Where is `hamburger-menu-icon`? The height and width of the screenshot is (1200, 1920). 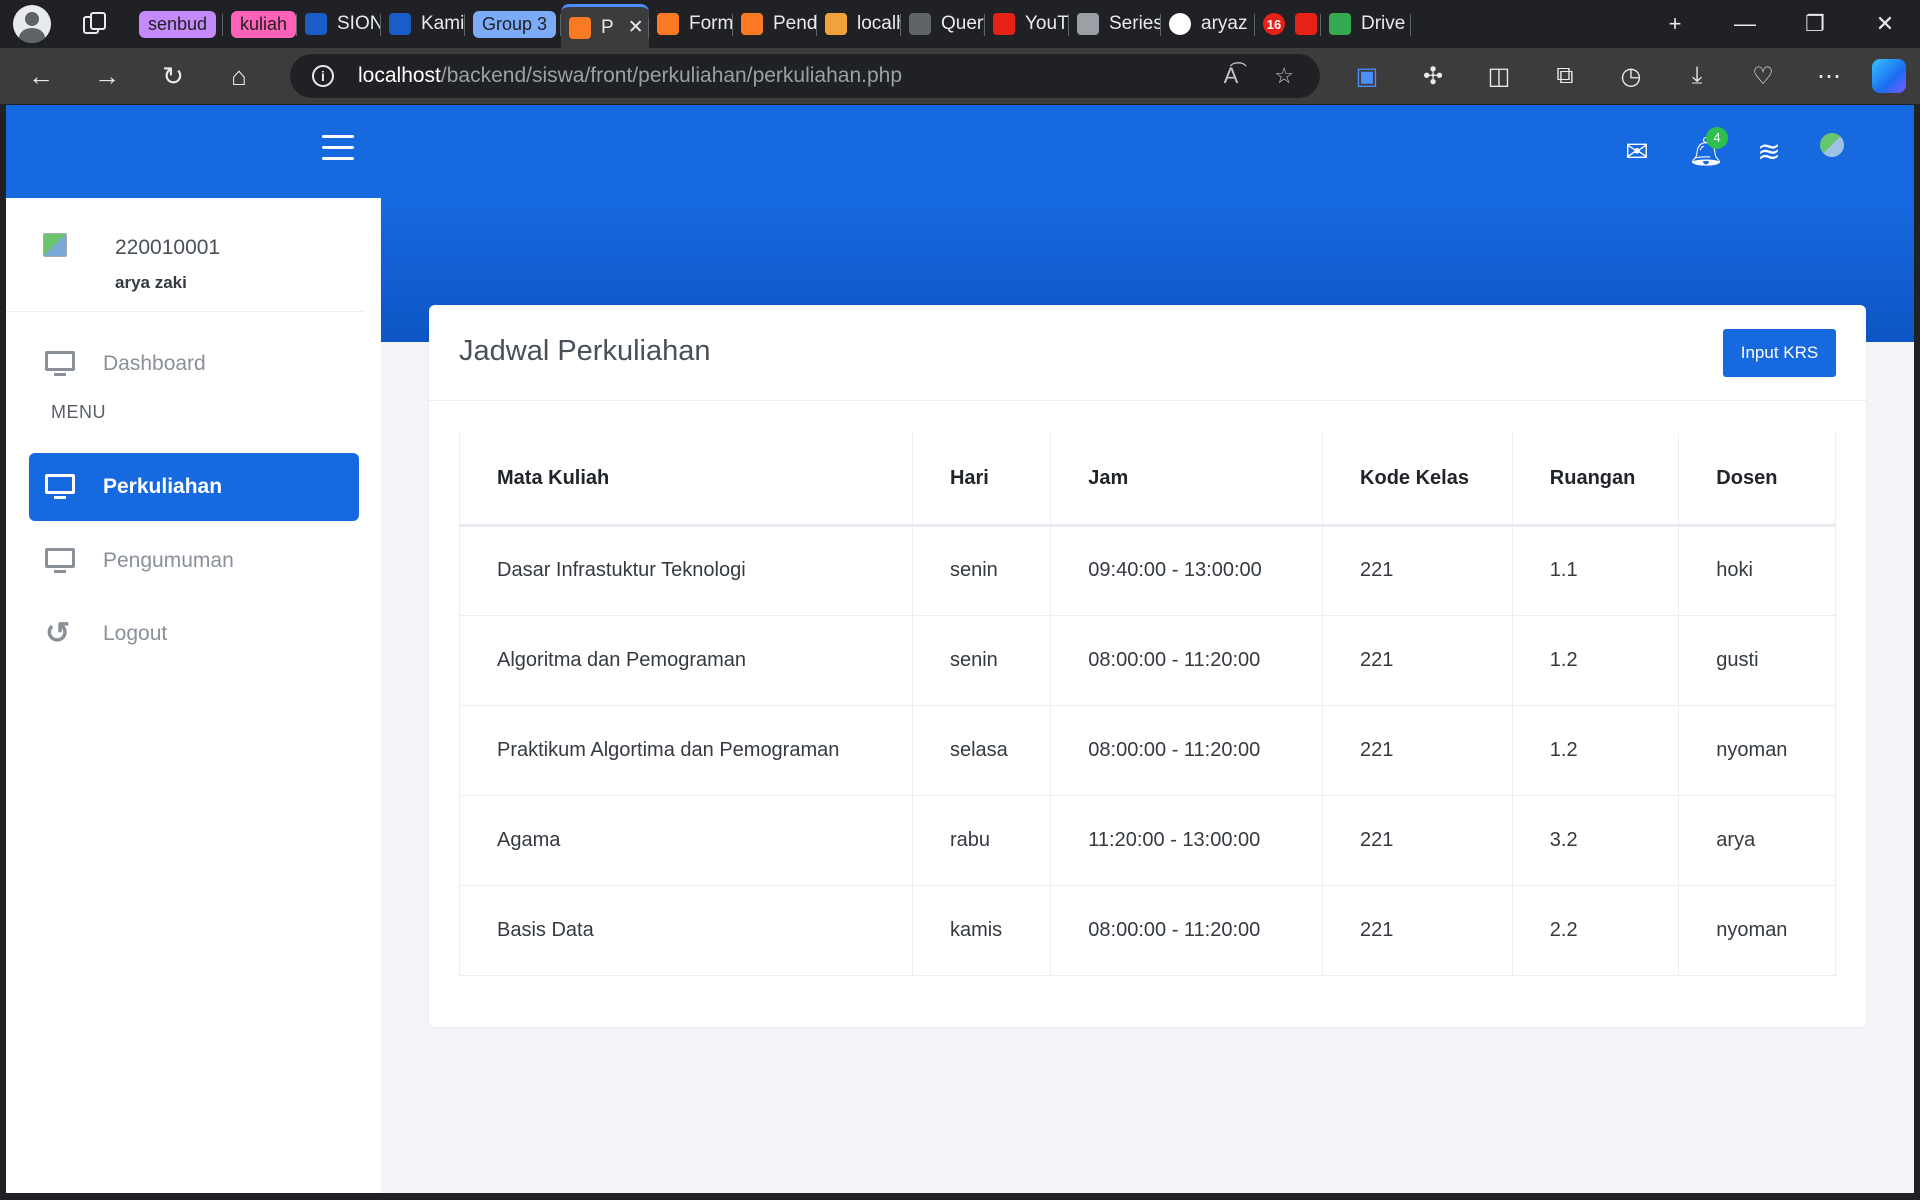 hamburger-menu-icon is located at coordinates (338, 148).